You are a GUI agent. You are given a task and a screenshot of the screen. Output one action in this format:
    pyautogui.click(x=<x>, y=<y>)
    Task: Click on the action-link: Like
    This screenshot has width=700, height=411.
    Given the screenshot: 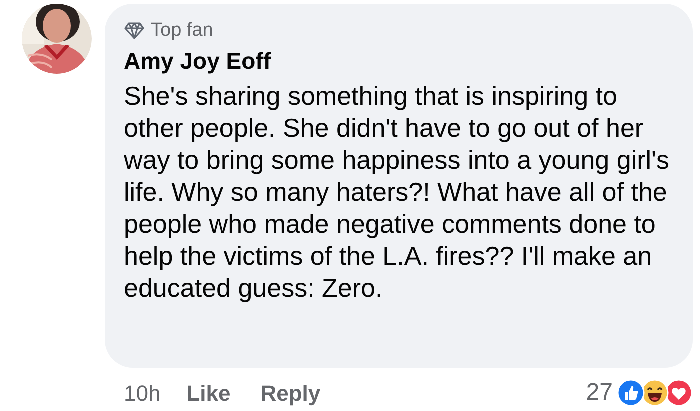 What is the action you would take?
    pyautogui.click(x=208, y=393)
    